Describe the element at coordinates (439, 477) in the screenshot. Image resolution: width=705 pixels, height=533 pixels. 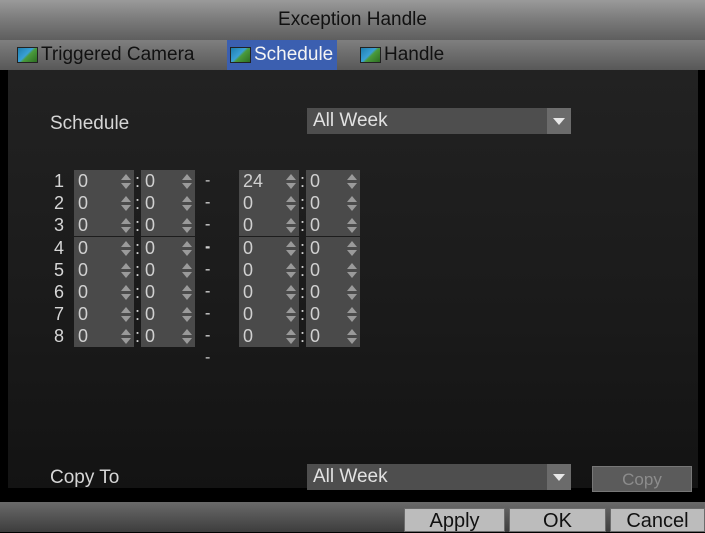
I see `copy-to-select: All Week` at that location.